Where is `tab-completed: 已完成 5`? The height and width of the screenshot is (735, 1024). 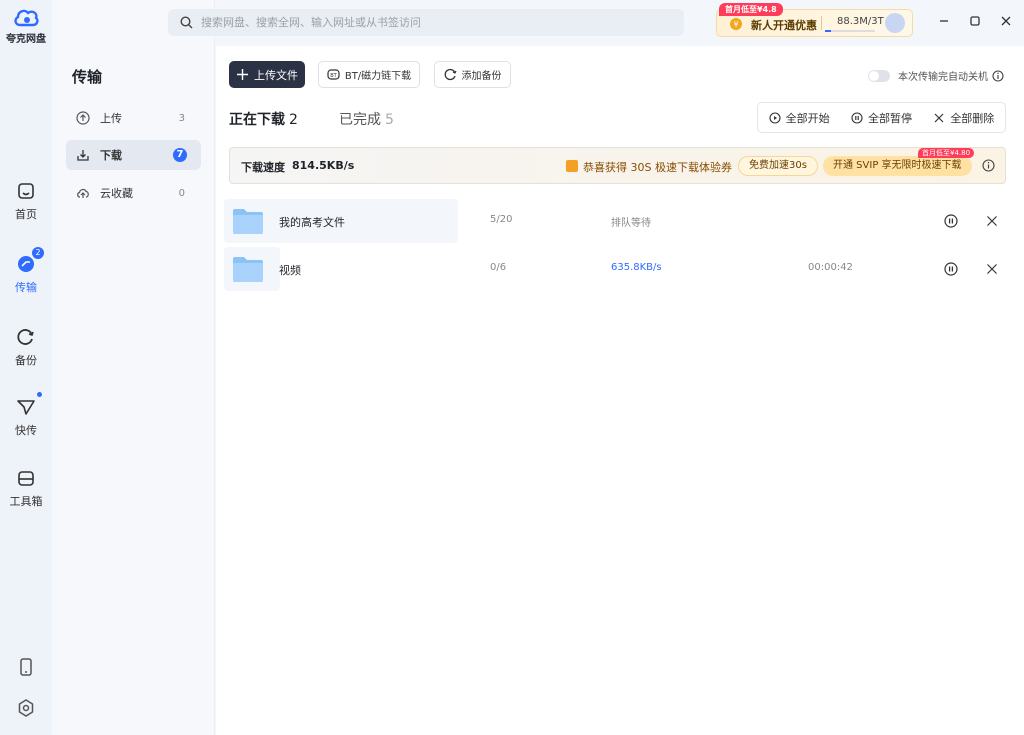
tab-completed: 已完成 5 is located at coordinates (366, 119).